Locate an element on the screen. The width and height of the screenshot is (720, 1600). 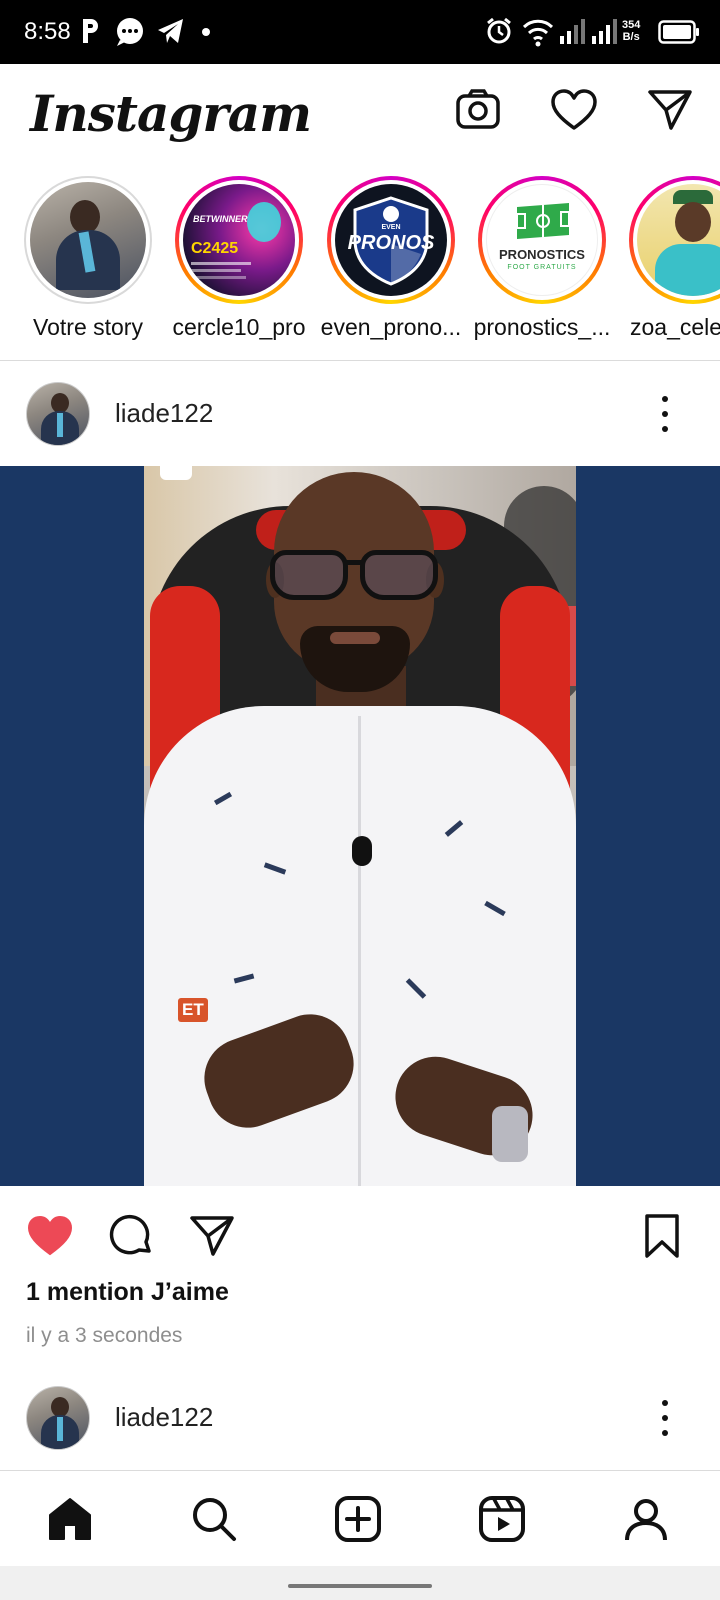
dot-icon is located at coordinates (206, 32).